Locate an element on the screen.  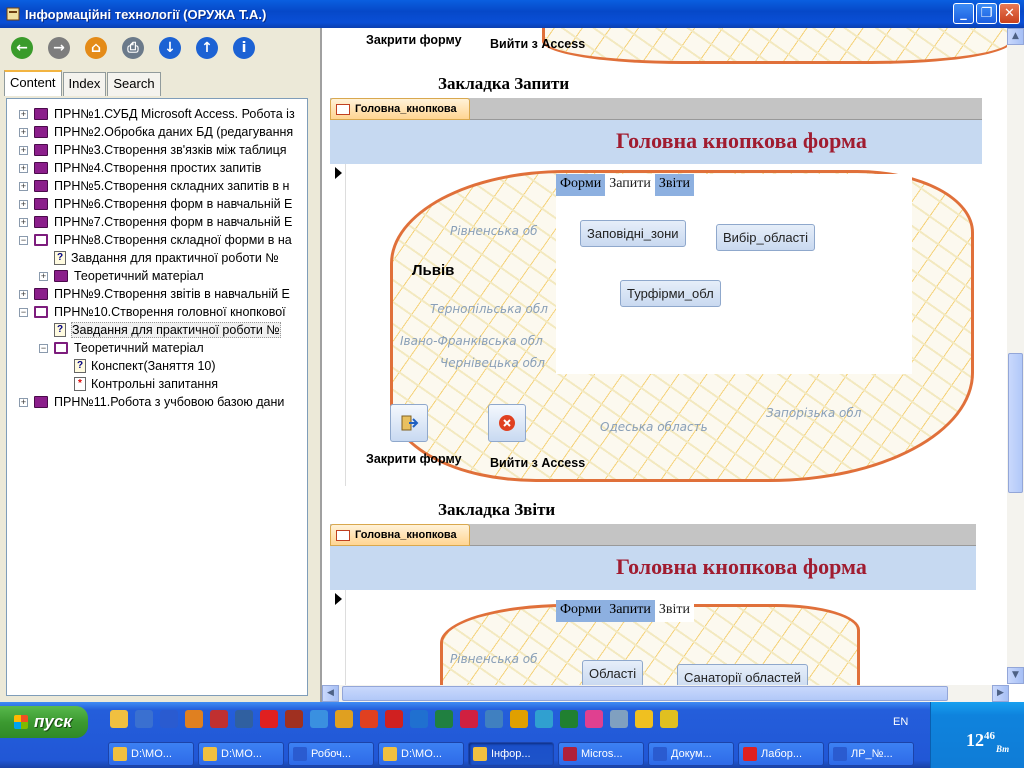
scroll-left-icon: ◀ is located at coordinates (330, 693).